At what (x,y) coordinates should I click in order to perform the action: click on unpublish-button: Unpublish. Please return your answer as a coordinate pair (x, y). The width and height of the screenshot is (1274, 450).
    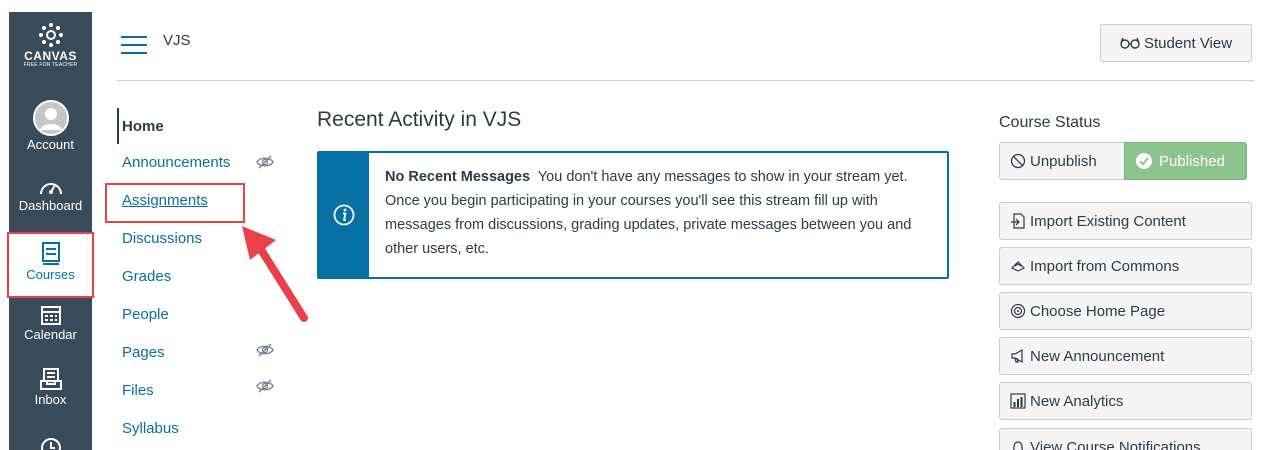
    Looking at the image, I should click on (1062, 161).